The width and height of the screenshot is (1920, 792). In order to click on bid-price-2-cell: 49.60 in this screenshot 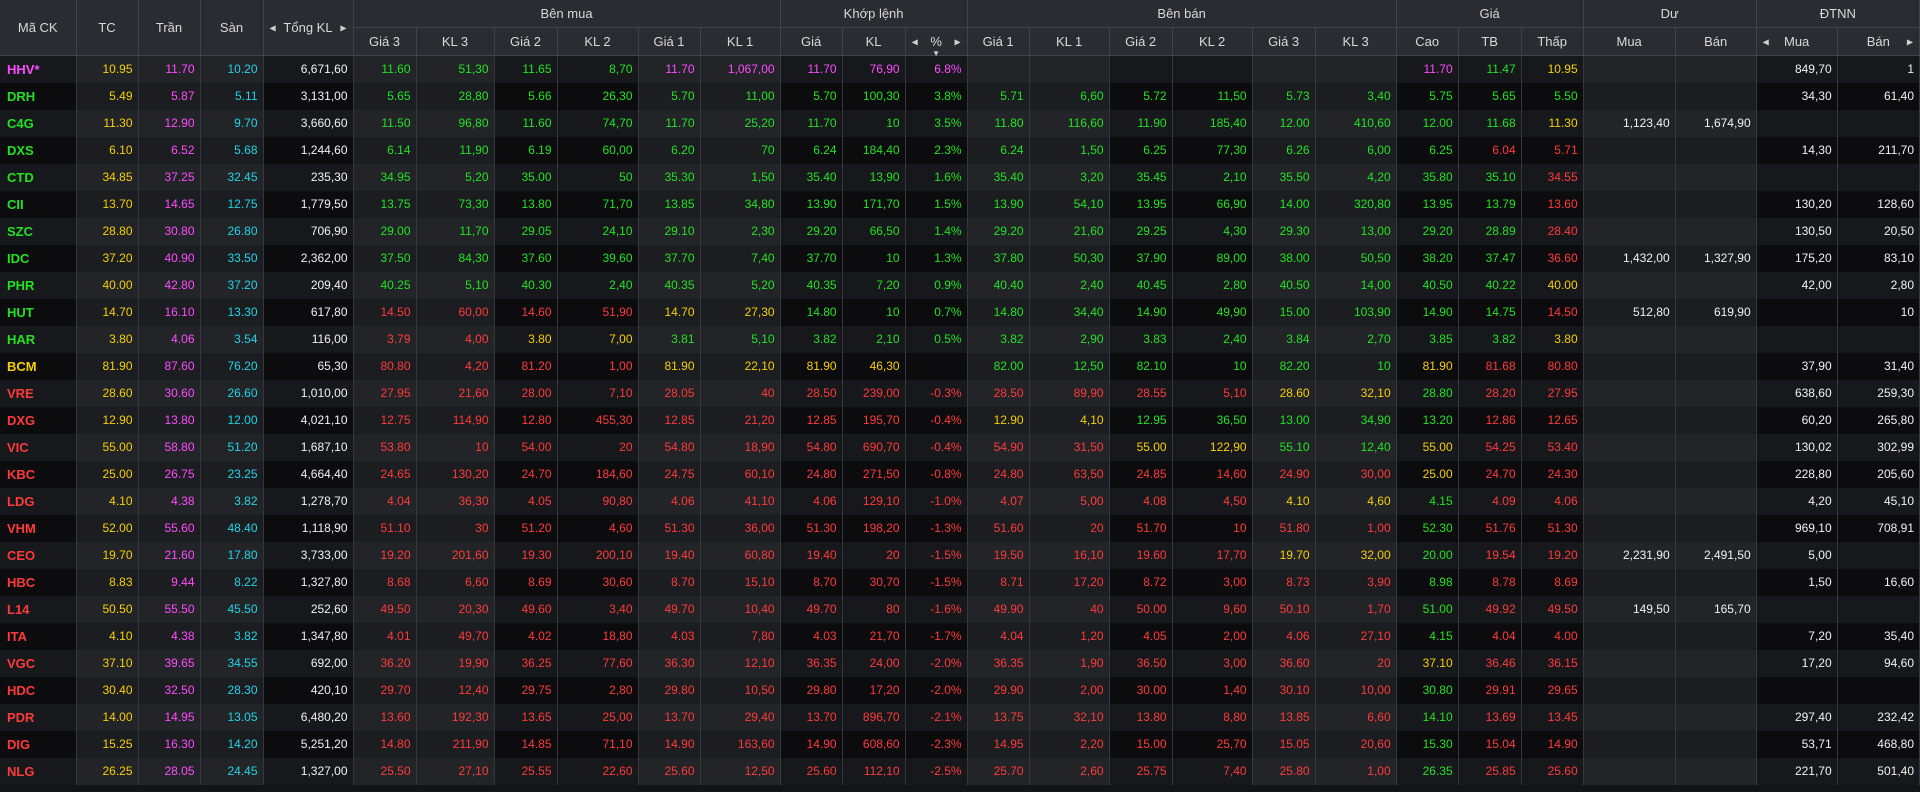, I will do `click(526, 609)`.